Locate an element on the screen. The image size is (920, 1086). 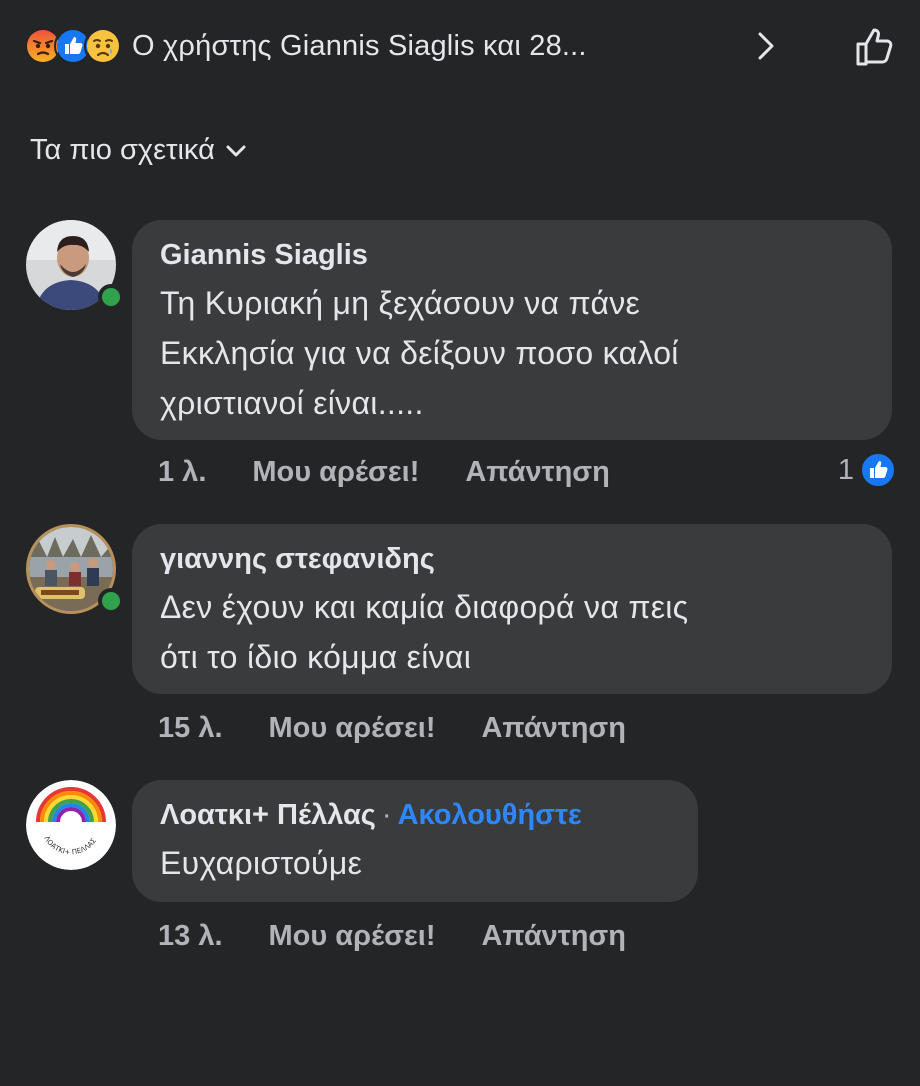
comment-actions: 15 λ. Μου αρέσει! Απάντηση is located at coordinates (392, 728).